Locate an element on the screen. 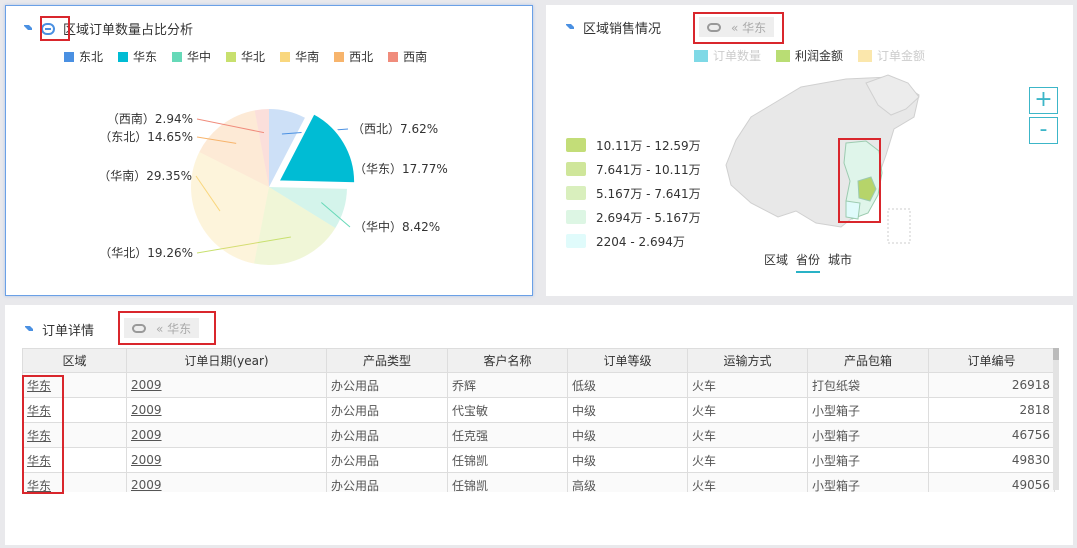 This screenshot has height=548, width=1077. table-cell: 乔辉 is located at coordinates (507, 385).